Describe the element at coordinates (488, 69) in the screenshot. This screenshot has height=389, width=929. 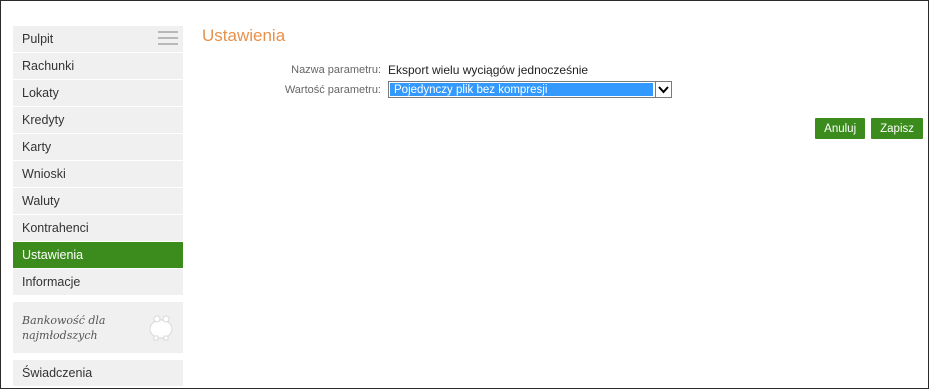
I see `param-name-value: Eksport wielu wyciągów jednocześnie` at that location.